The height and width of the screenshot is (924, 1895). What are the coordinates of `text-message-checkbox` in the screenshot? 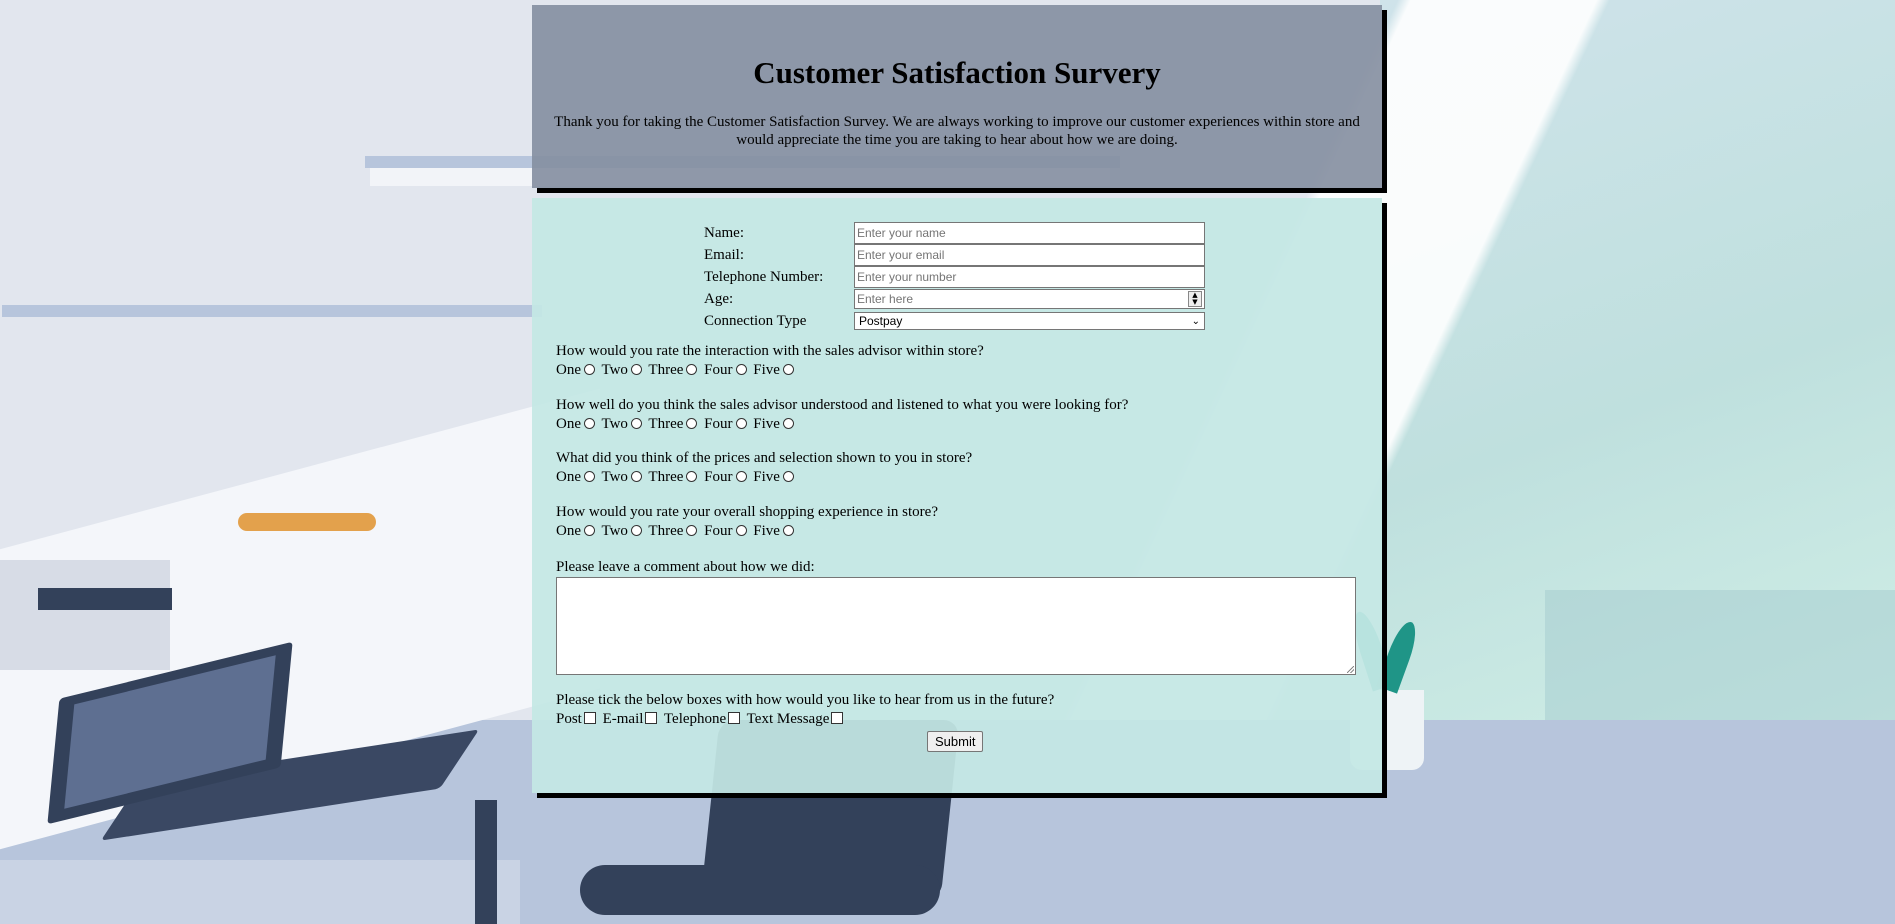 It's located at (837, 718).